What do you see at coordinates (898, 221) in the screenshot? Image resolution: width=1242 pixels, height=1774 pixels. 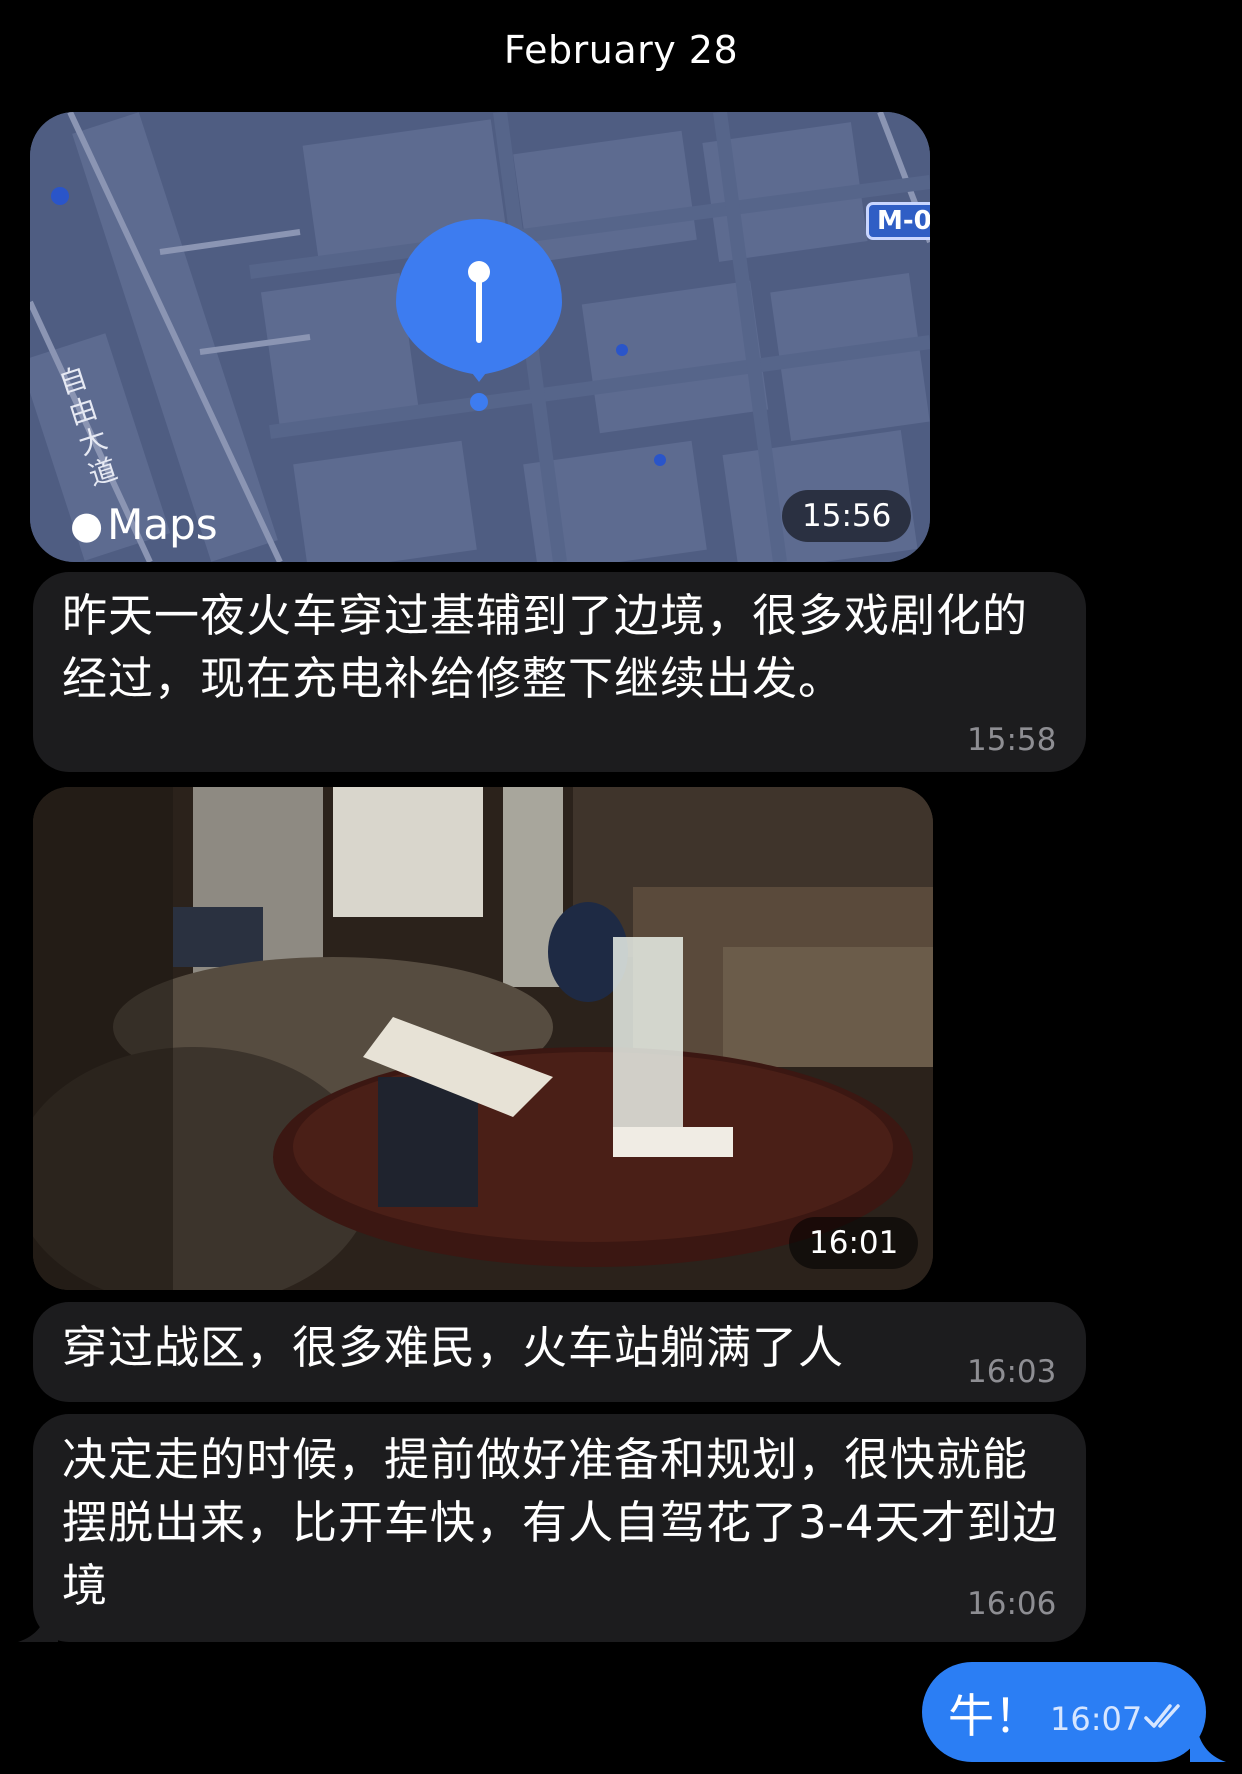 I see `road-badge: M-09` at bounding box center [898, 221].